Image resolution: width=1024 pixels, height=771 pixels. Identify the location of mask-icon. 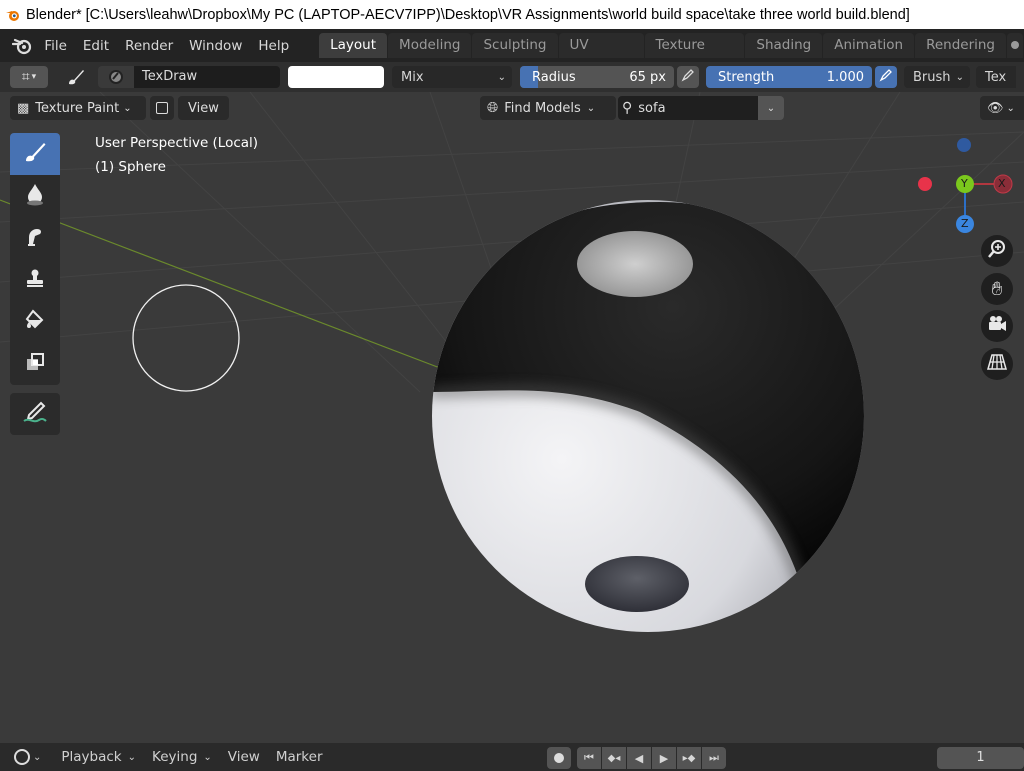
(35, 364).